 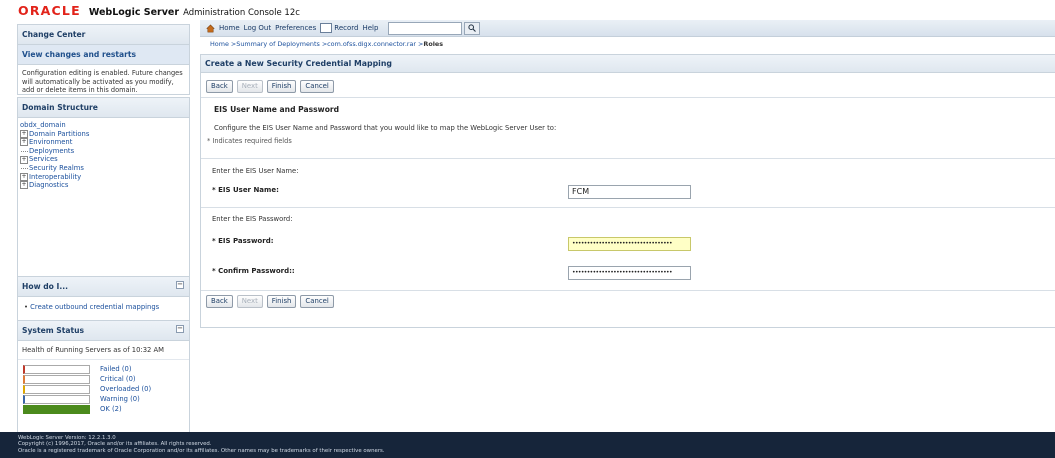 I want to click on how-do-i-item: • Create outbound credential mappings, so click(x=92, y=307).